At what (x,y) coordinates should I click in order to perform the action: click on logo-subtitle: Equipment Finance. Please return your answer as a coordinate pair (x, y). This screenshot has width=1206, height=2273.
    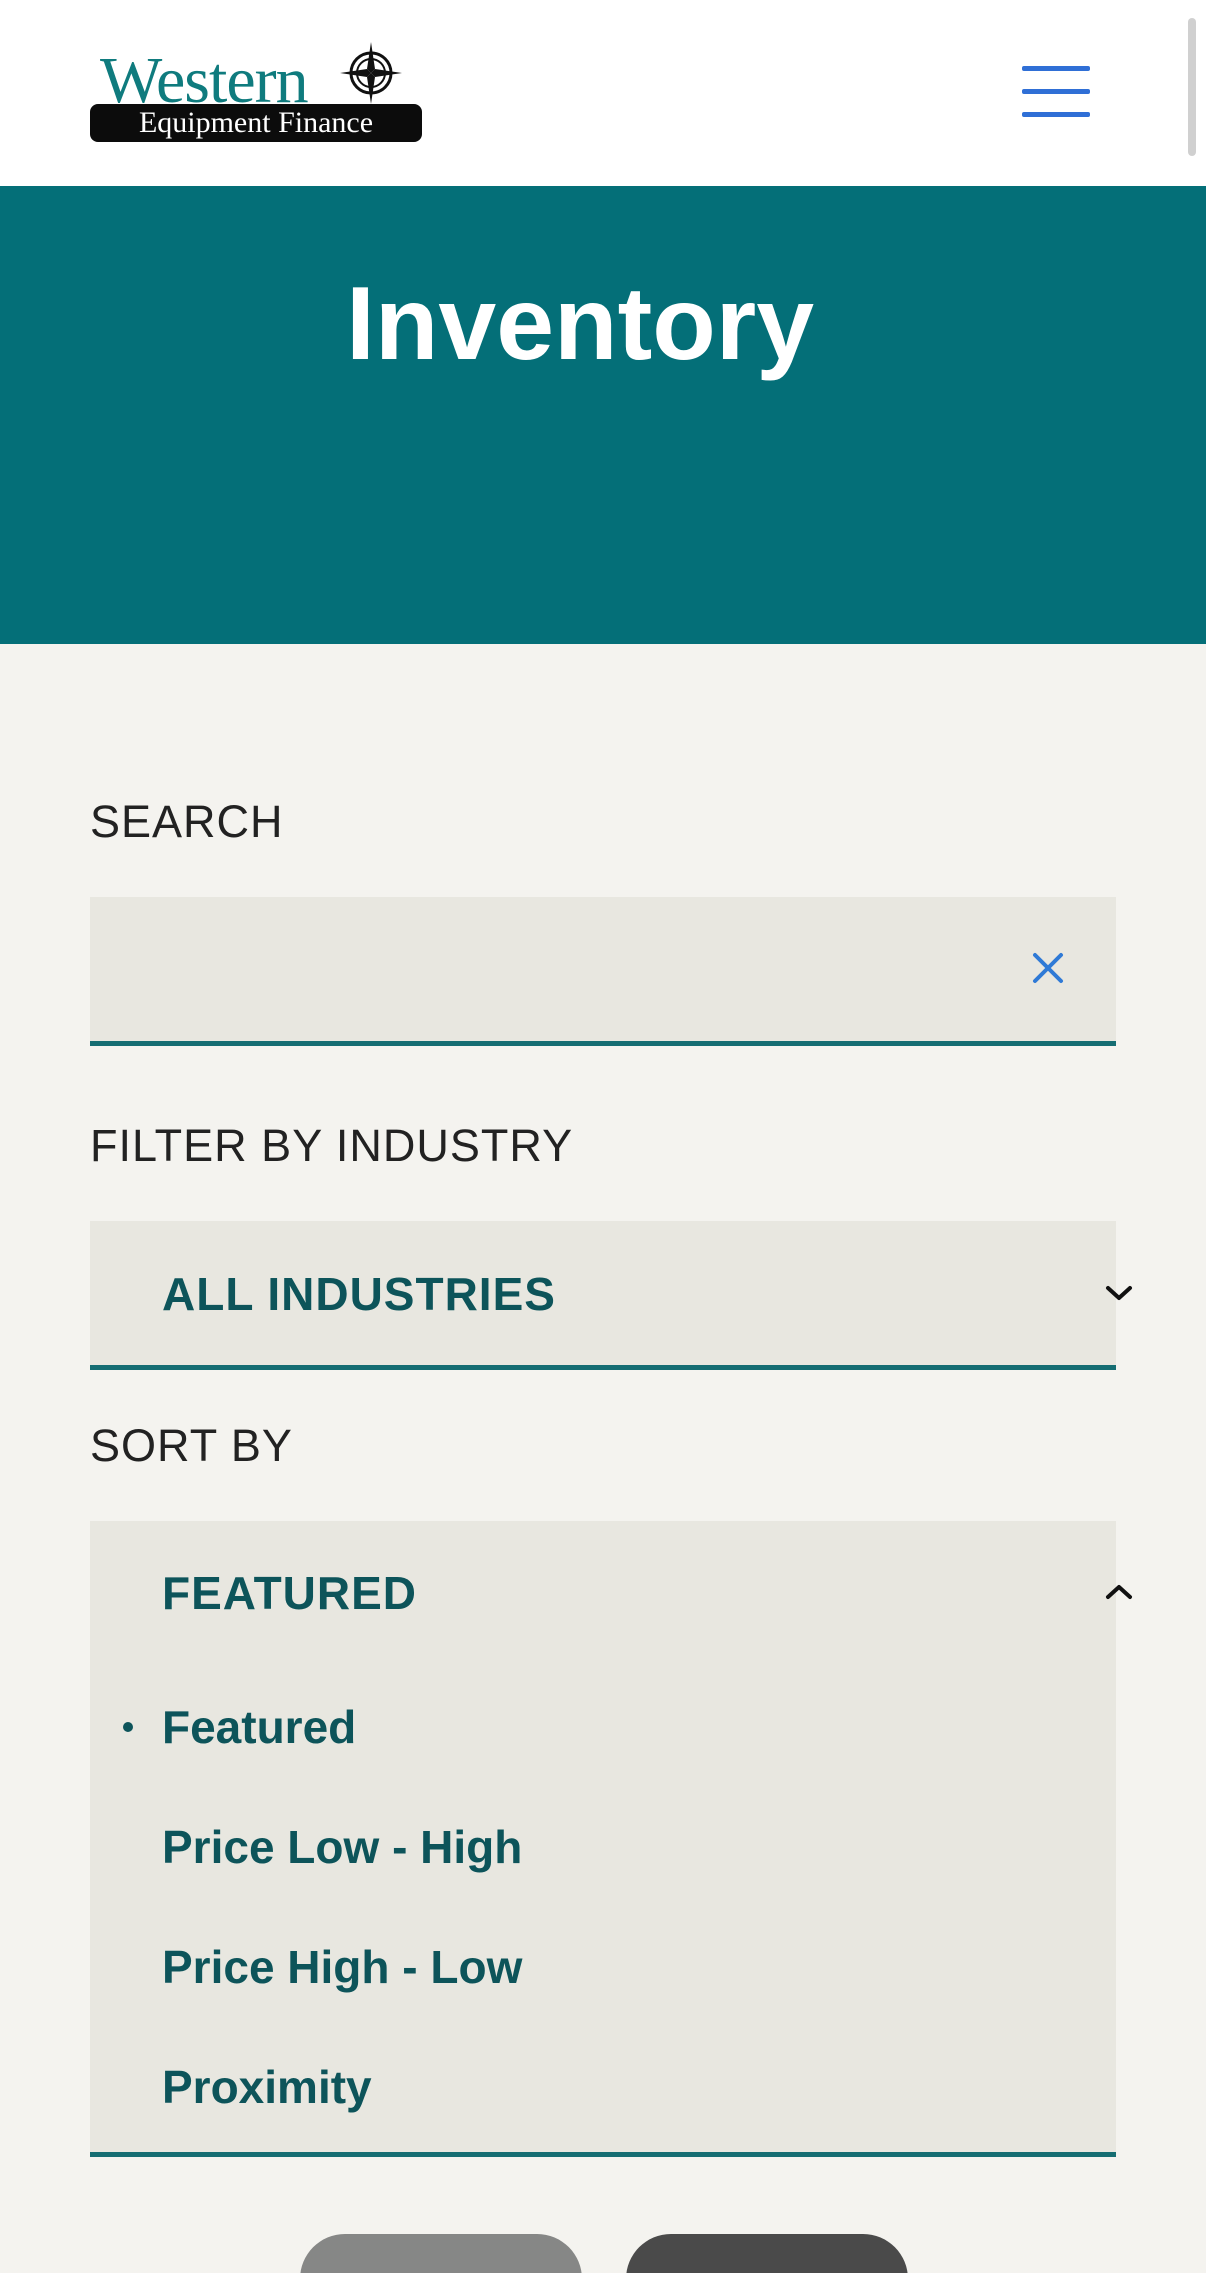
    Looking at the image, I should click on (256, 123).